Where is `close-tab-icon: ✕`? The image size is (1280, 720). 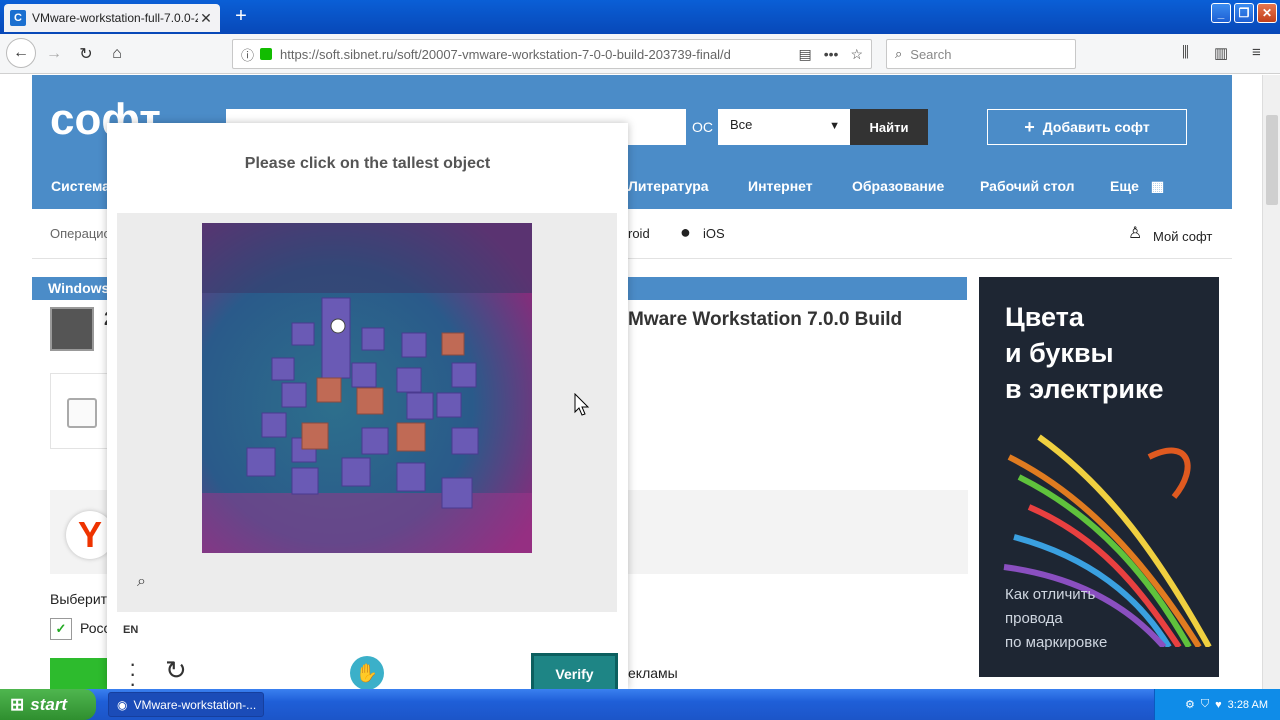
close-tab-icon: ✕ is located at coordinates (206, 18).